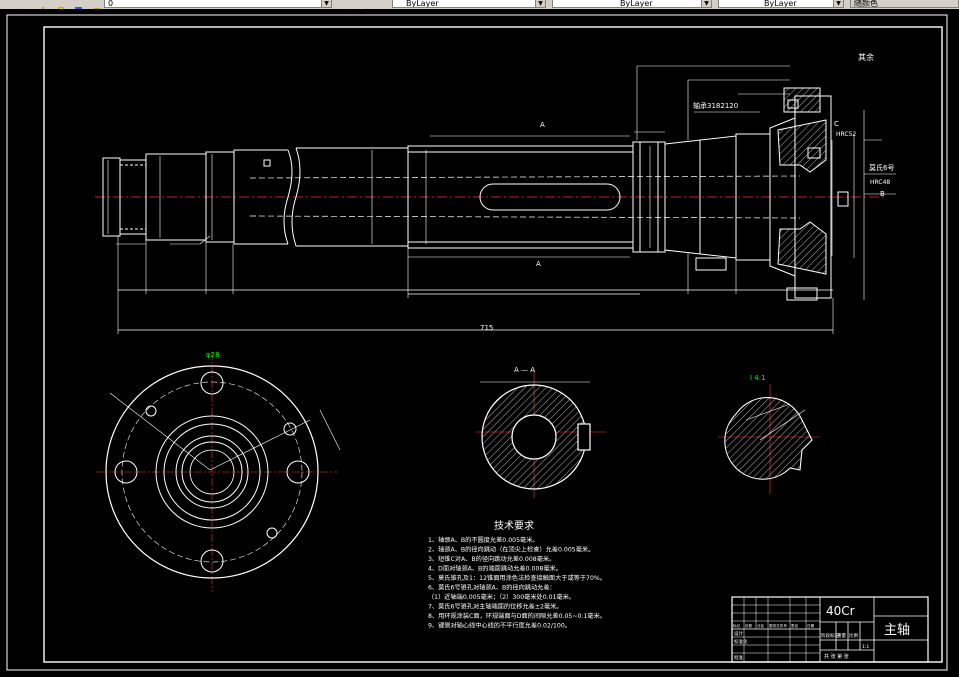 This screenshot has width=959, height=677. I want to click on standard-label: 标准化, so click(741, 641).